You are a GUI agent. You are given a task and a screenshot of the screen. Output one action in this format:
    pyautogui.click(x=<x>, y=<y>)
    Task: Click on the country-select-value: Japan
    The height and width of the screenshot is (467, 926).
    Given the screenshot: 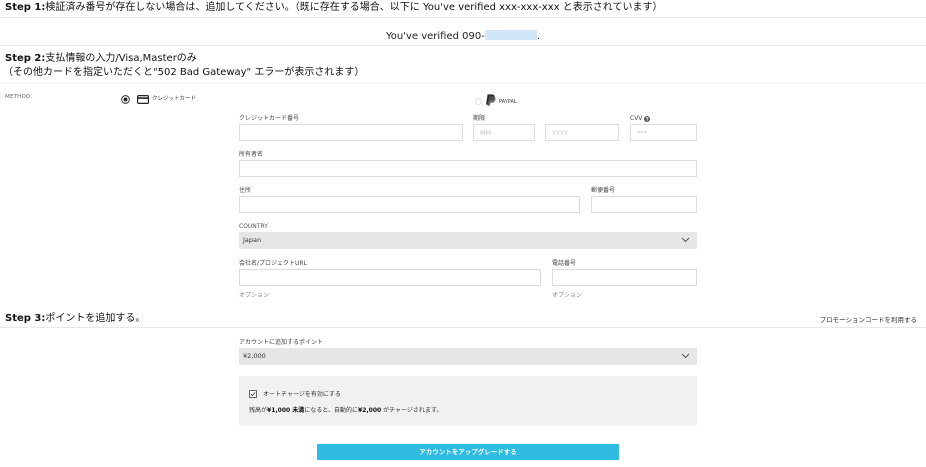 What is the action you would take?
    pyautogui.click(x=252, y=240)
    